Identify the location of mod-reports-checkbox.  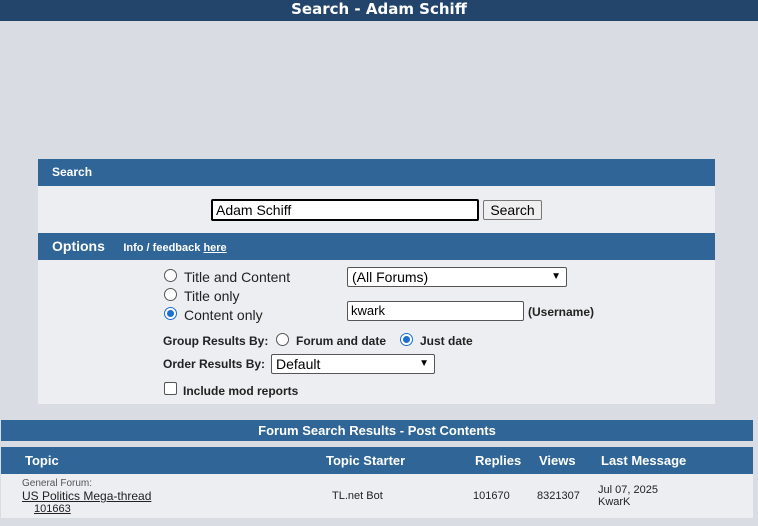
(170, 388).